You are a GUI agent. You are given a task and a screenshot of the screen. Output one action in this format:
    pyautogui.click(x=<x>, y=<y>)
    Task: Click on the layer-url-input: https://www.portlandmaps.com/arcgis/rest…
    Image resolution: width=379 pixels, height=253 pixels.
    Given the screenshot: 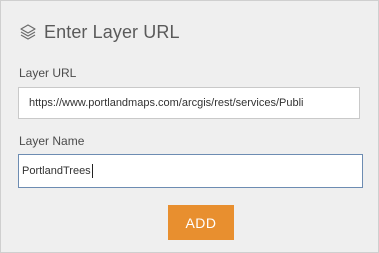 What is the action you would take?
    pyautogui.click(x=189, y=103)
    